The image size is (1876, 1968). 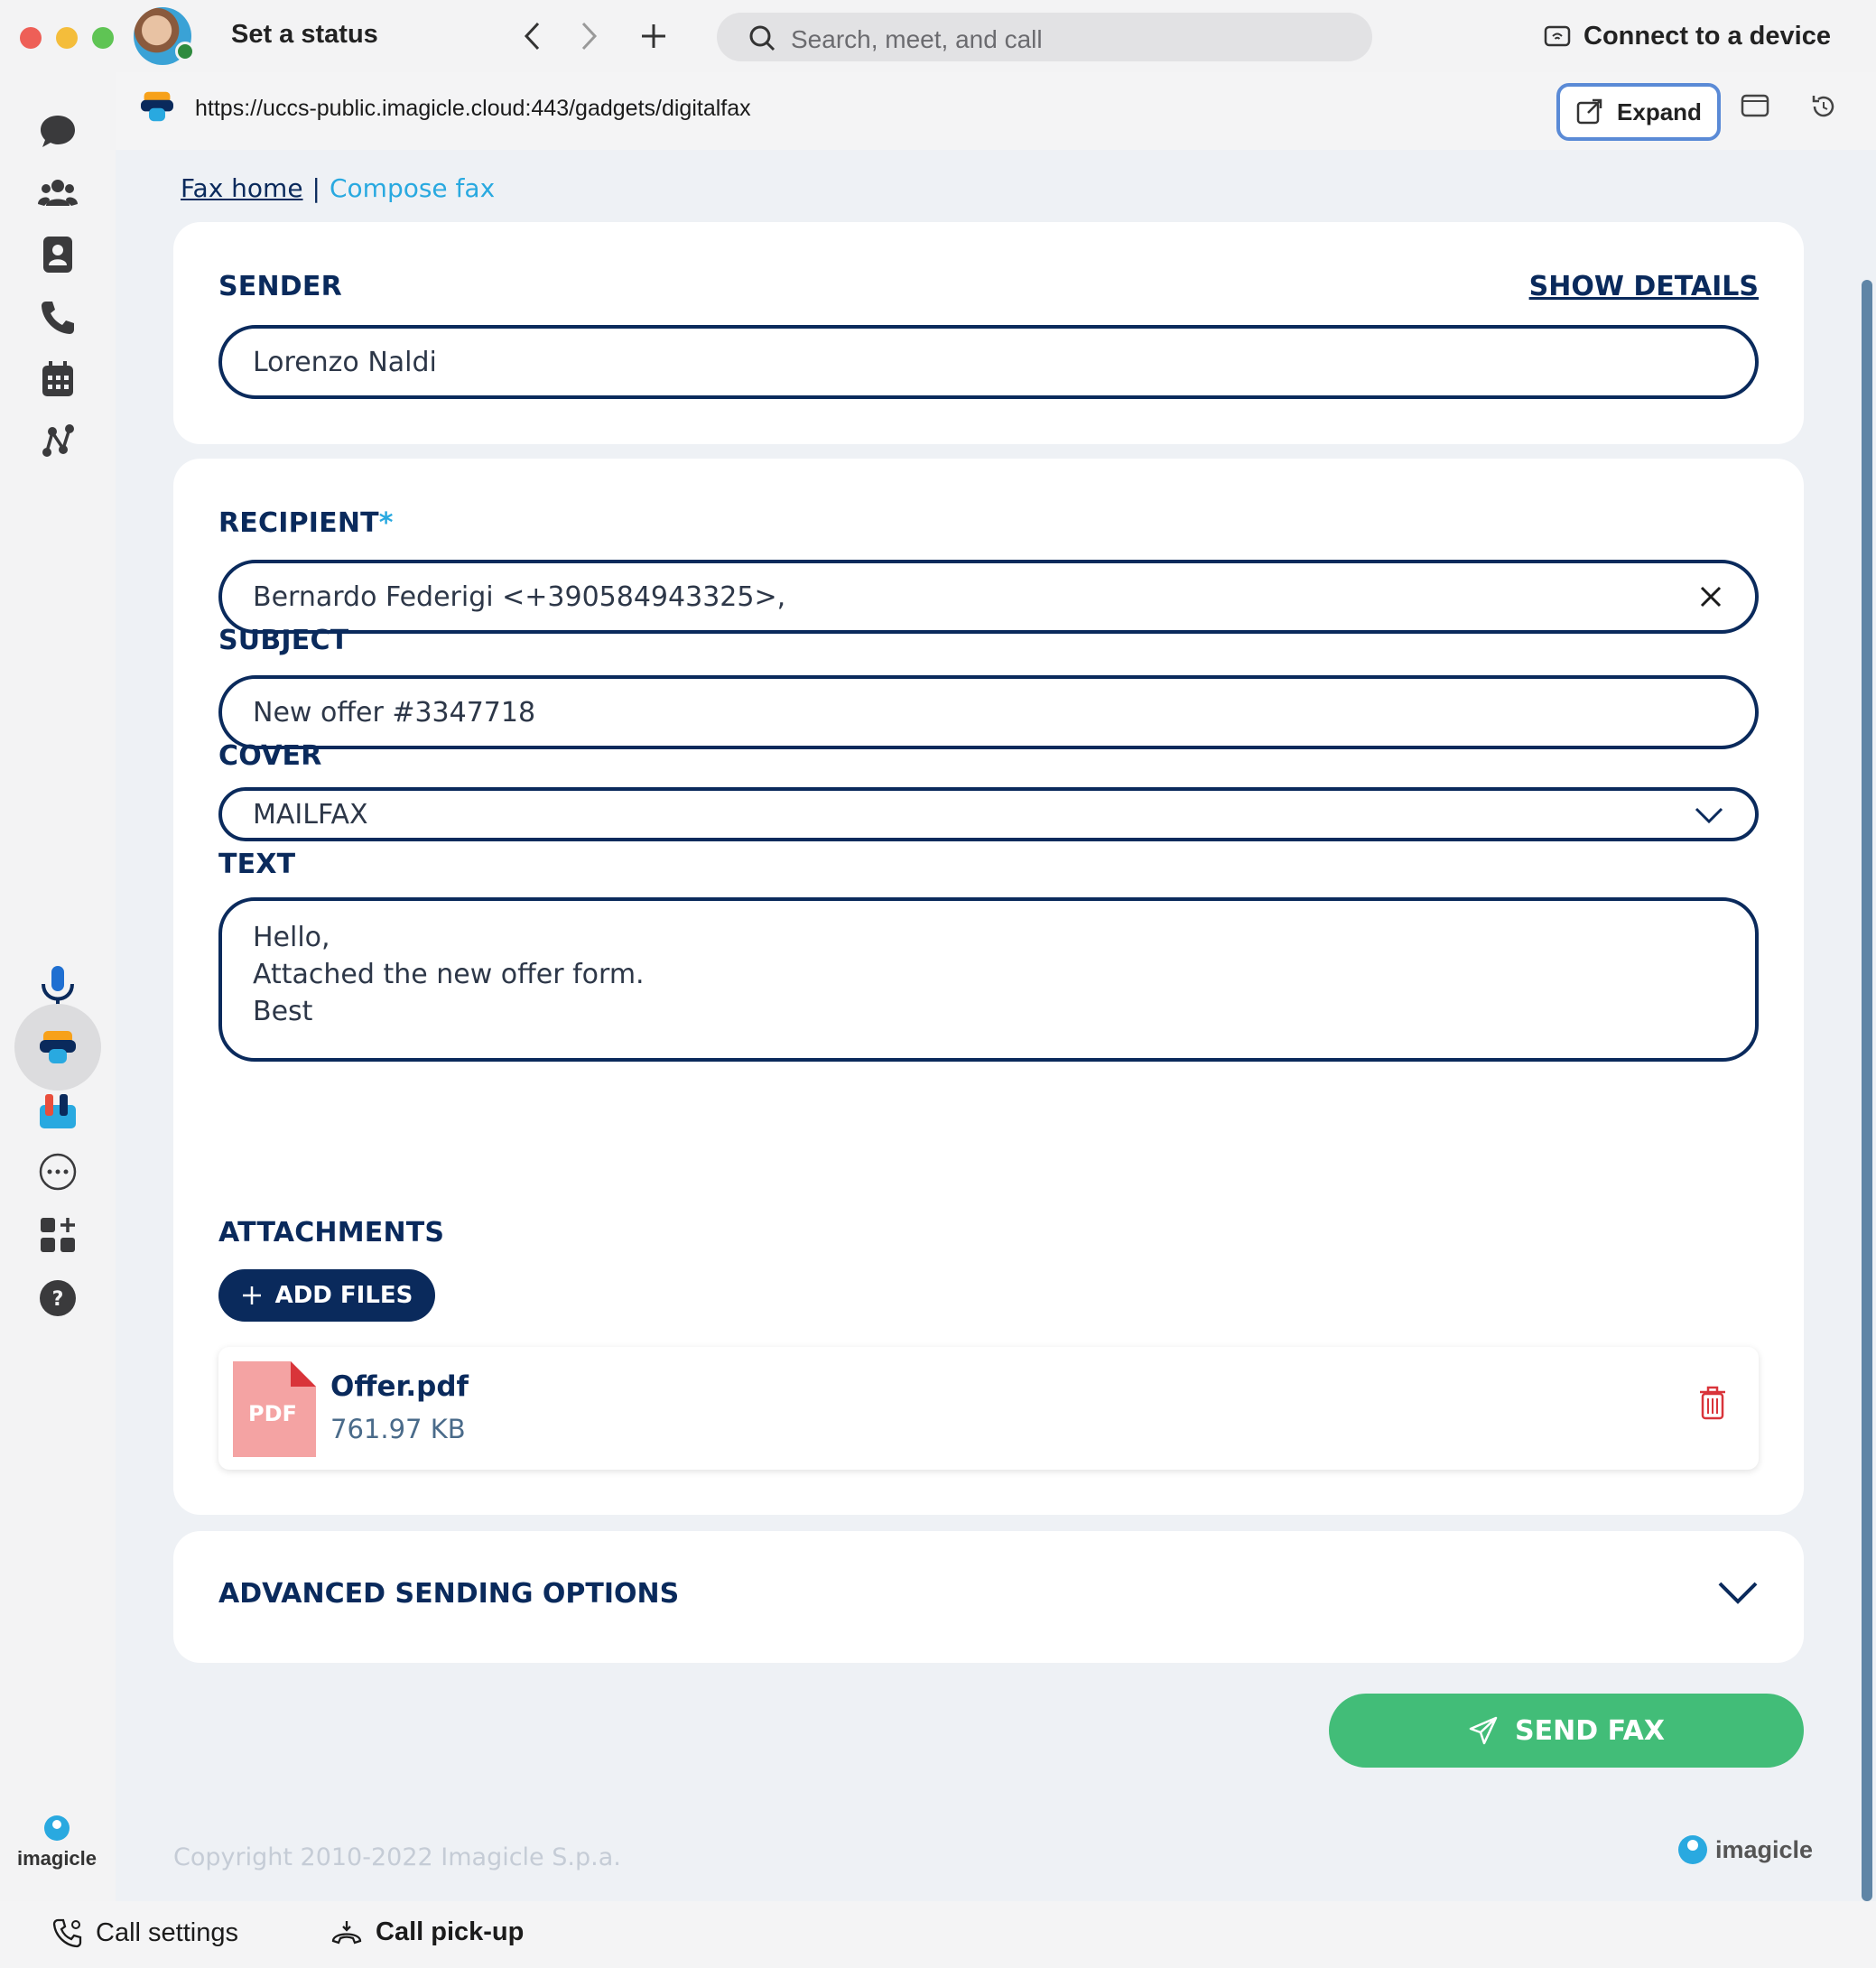 What do you see at coordinates (1711, 596) in the screenshot?
I see `clear-icon` at bounding box center [1711, 596].